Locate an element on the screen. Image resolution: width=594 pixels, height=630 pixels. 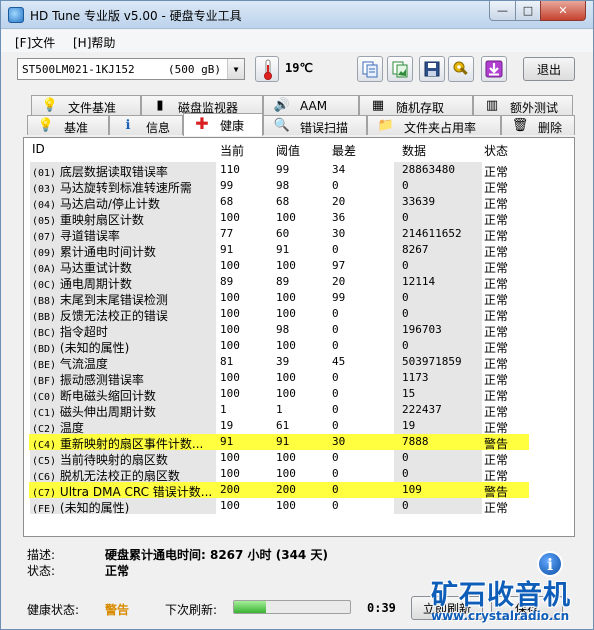
maximize-button: □ is located at coordinates (528, 11).